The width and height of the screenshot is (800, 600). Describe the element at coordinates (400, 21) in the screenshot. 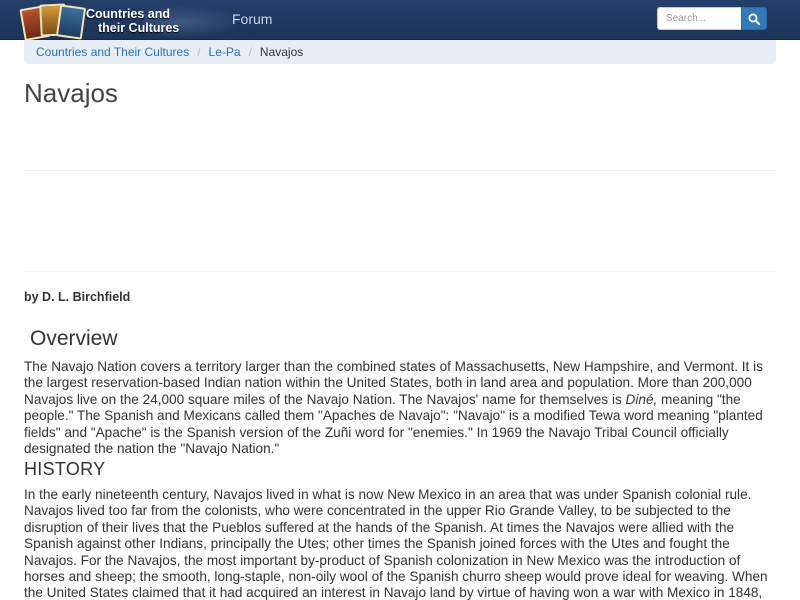

I see `top-navbar: Countries and their Cultures Forum` at that location.